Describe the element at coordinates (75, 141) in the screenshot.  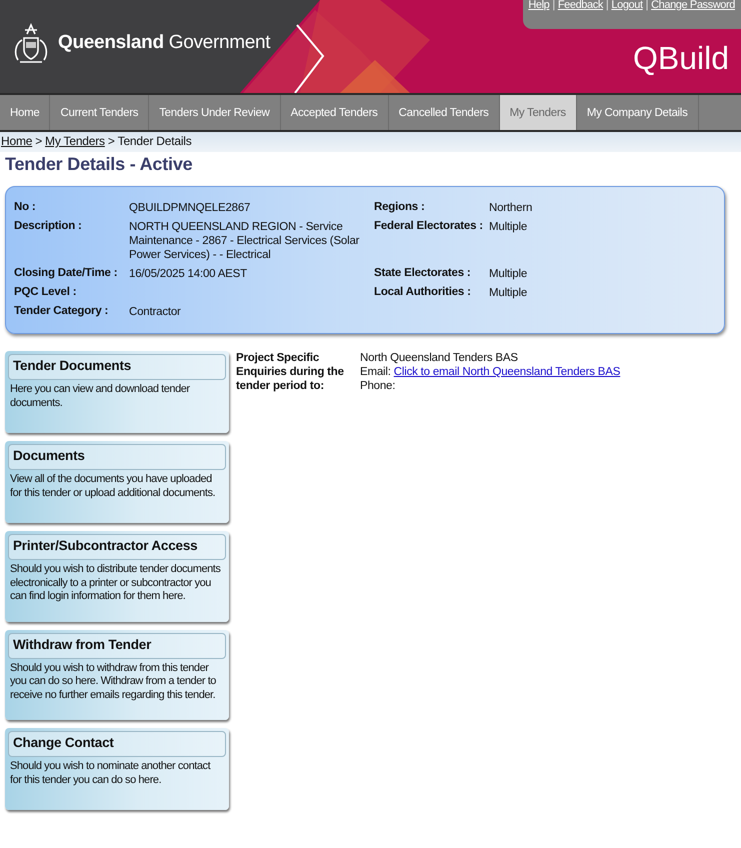
I see `breadcrumb-link: My Tenders` at that location.